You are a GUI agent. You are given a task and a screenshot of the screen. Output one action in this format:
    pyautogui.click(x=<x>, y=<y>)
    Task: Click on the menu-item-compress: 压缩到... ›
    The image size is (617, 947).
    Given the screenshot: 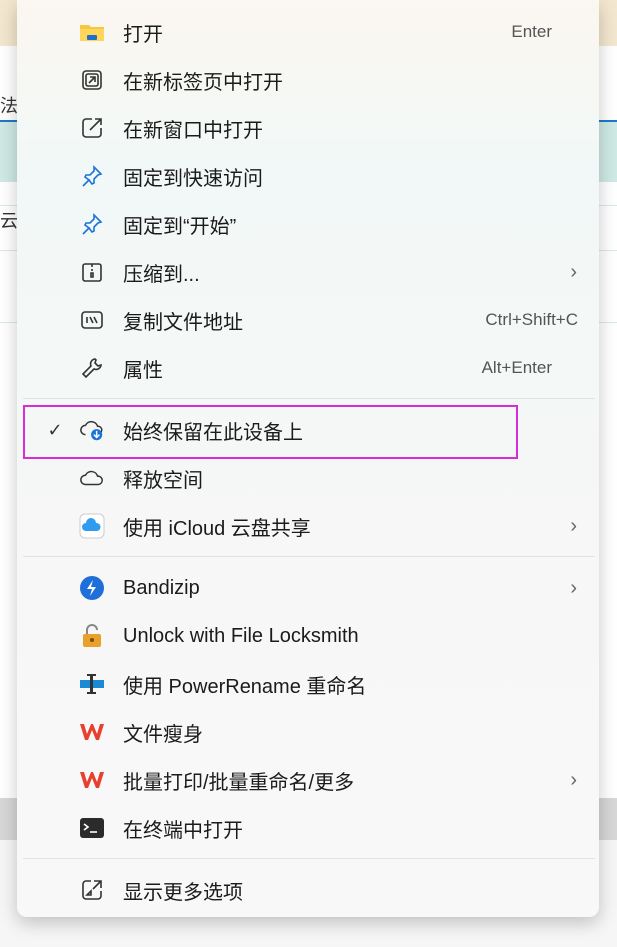 What is the action you would take?
    pyautogui.click(x=308, y=272)
    